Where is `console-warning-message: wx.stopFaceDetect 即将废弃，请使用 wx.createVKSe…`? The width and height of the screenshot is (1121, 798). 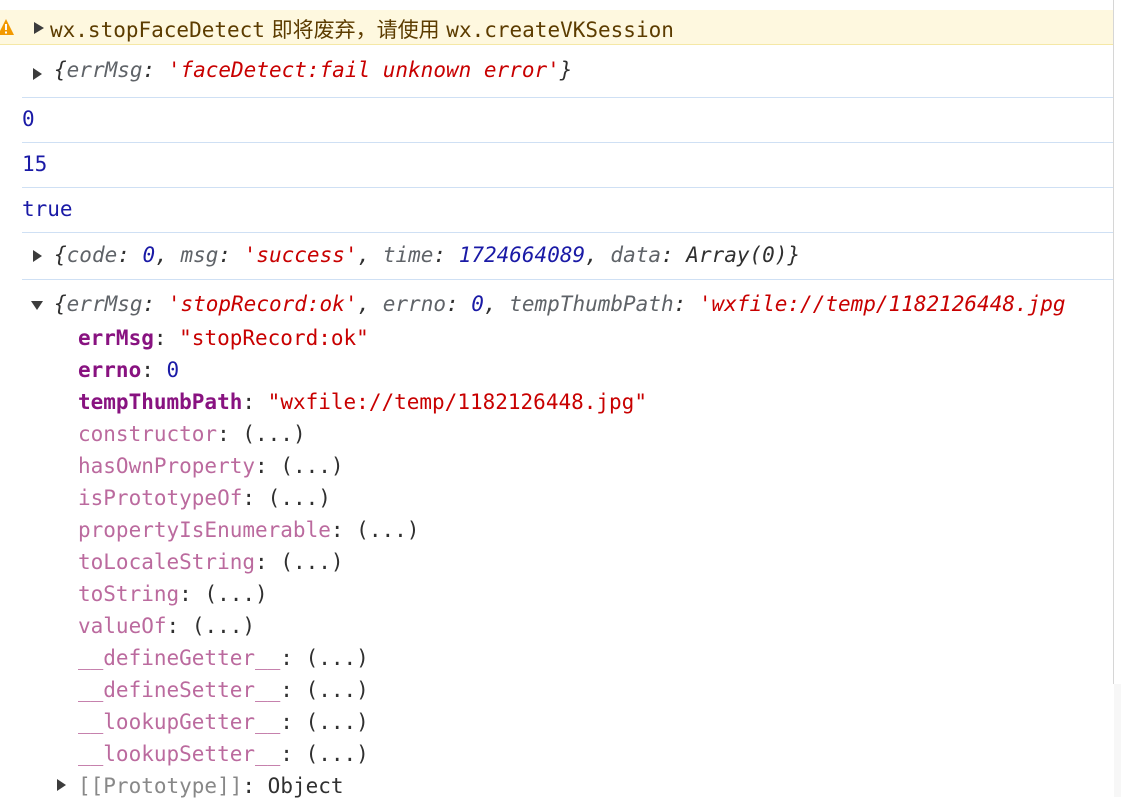 console-warning-message: wx.stopFaceDetect 即将废弃，请使用 wx.createVKSe… is located at coordinates (556, 27).